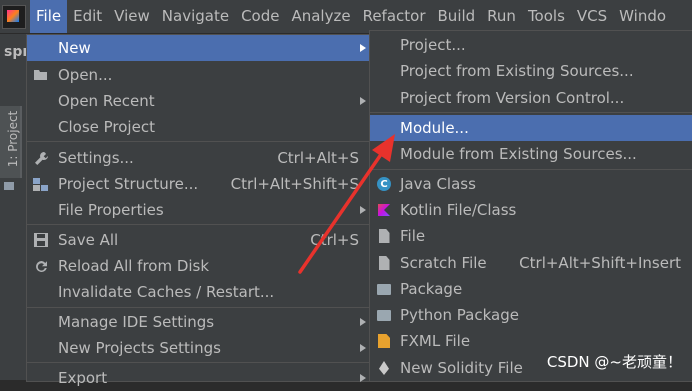 The width and height of the screenshot is (692, 391). I want to click on annotation-arrow, so click(346, 204).